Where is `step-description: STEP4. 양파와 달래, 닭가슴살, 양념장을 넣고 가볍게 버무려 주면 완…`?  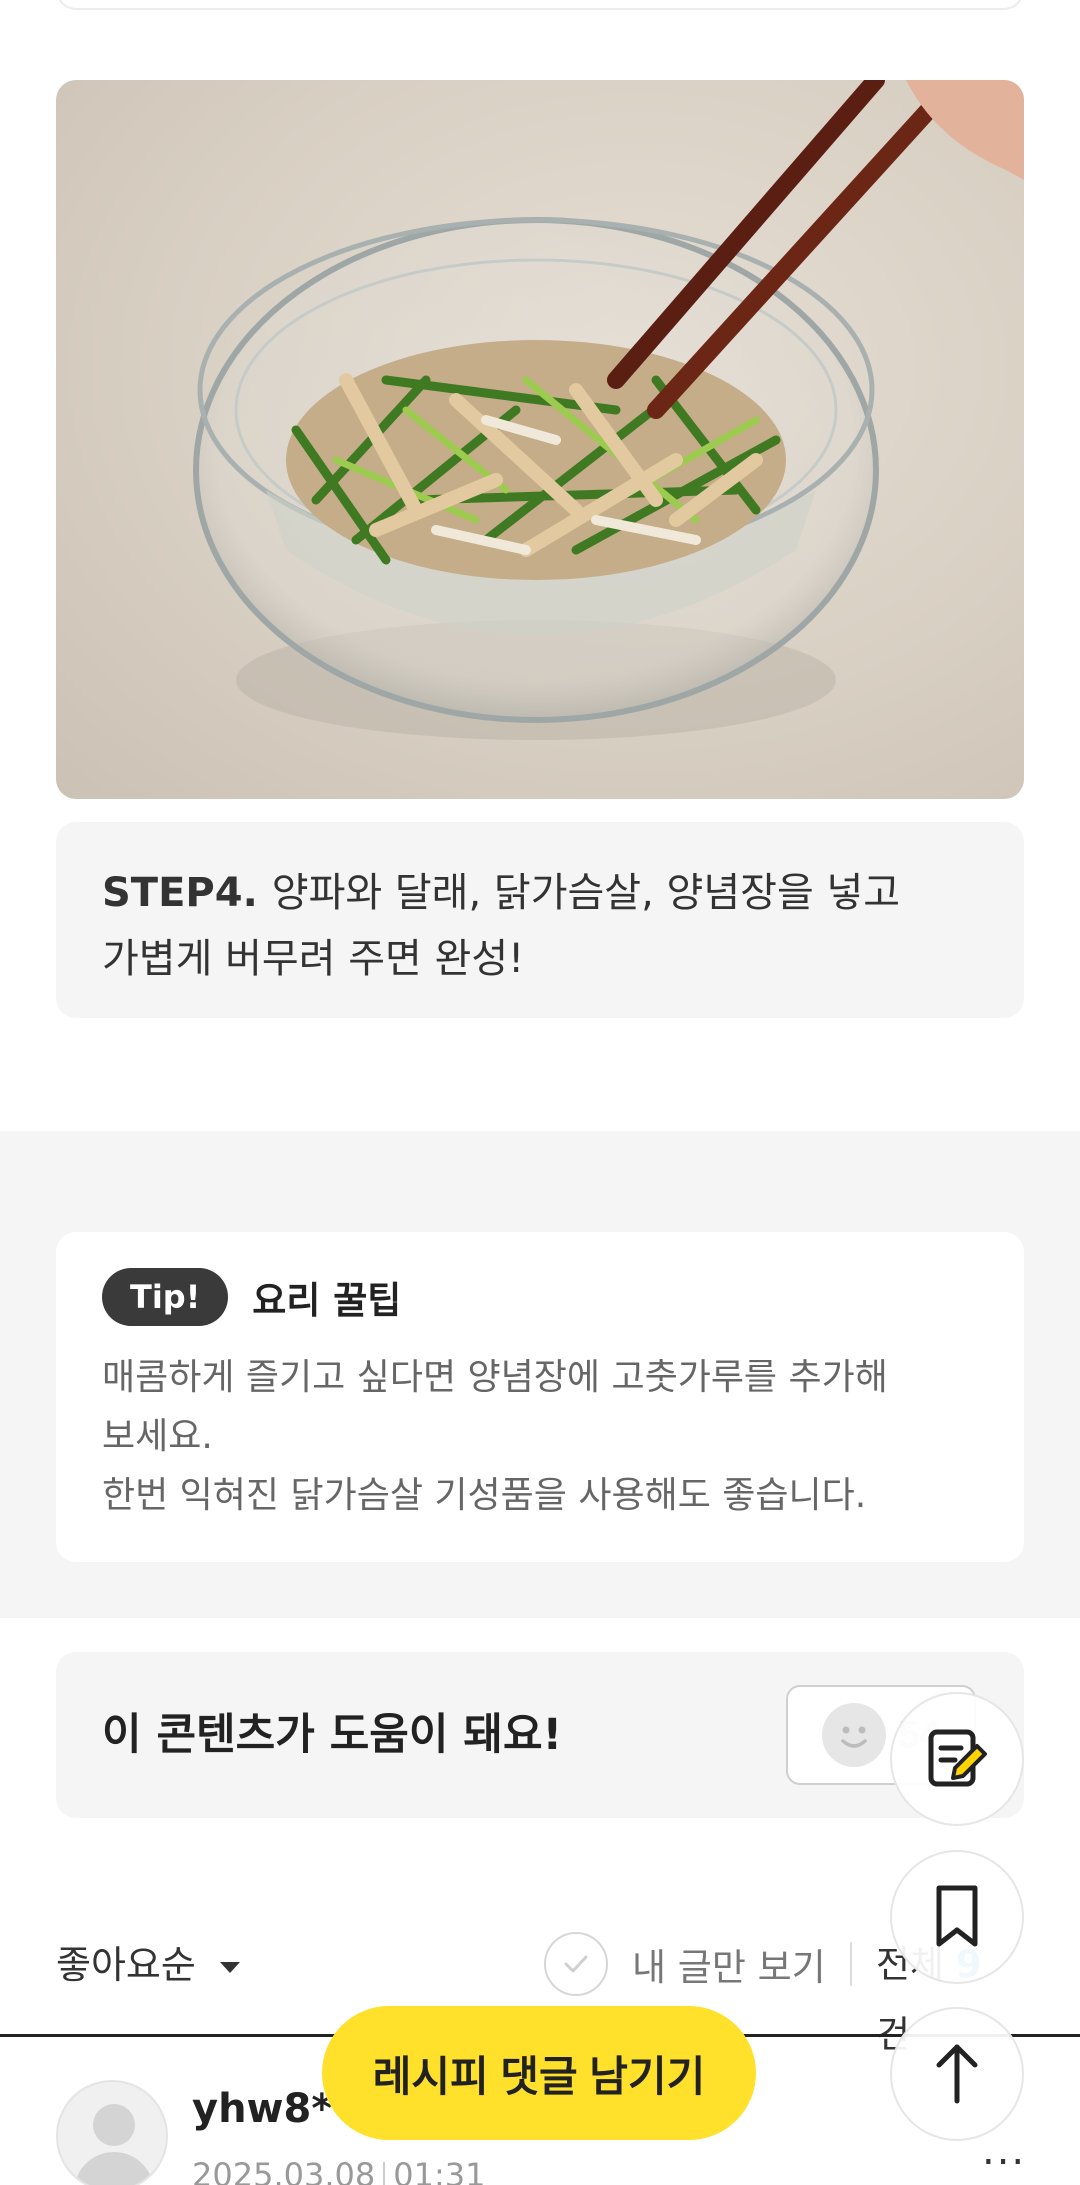 step-description: STEP4. 양파와 달래, 닭가슴살, 양념장을 넣고 가볍게 버무려 주면 완… is located at coordinates (540, 920).